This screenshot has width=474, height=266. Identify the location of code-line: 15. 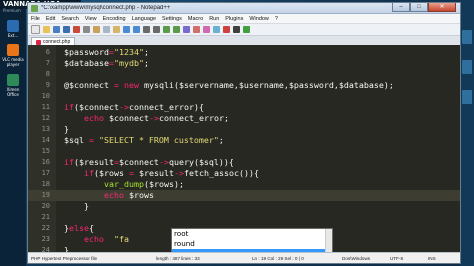
(244, 151).